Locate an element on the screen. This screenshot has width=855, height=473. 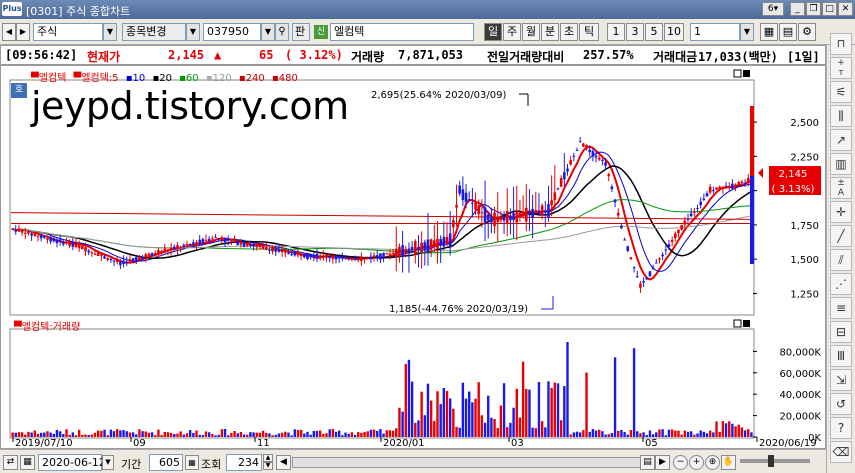
change-dropdown-icon: ▼ is located at coordinates (193, 32).